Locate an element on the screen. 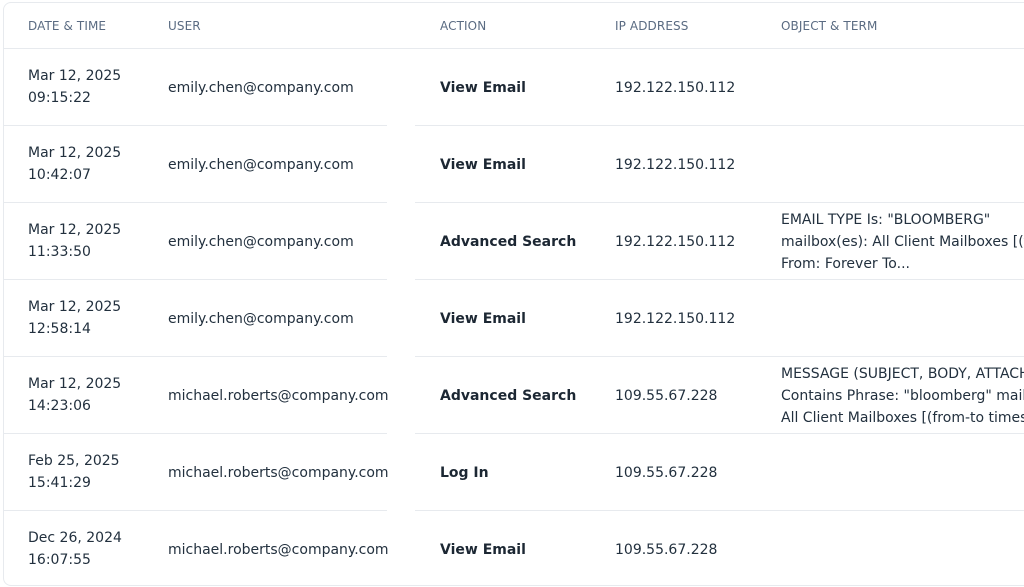  object-line: mailbox(es): All Client Mailboxes [(f is located at coordinates (902, 242).